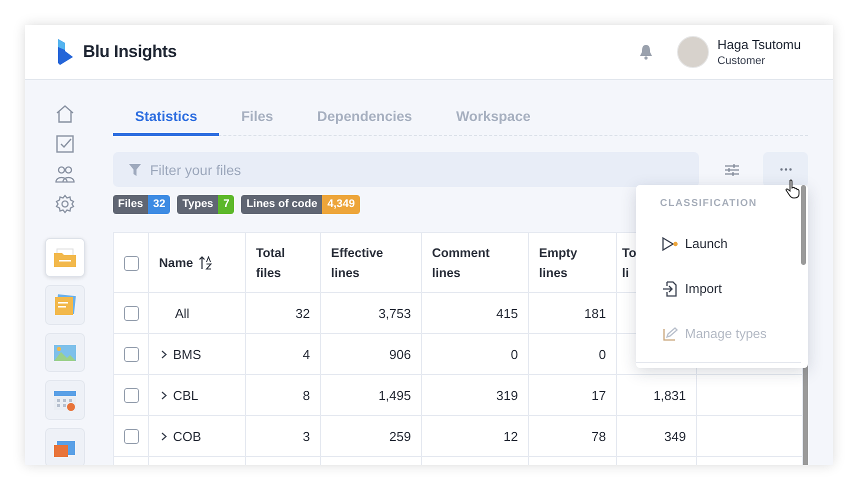 The image size is (858, 490). Describe the element at coordinates (182, 313) in the screenshot. I see `row-name: All` at that location.